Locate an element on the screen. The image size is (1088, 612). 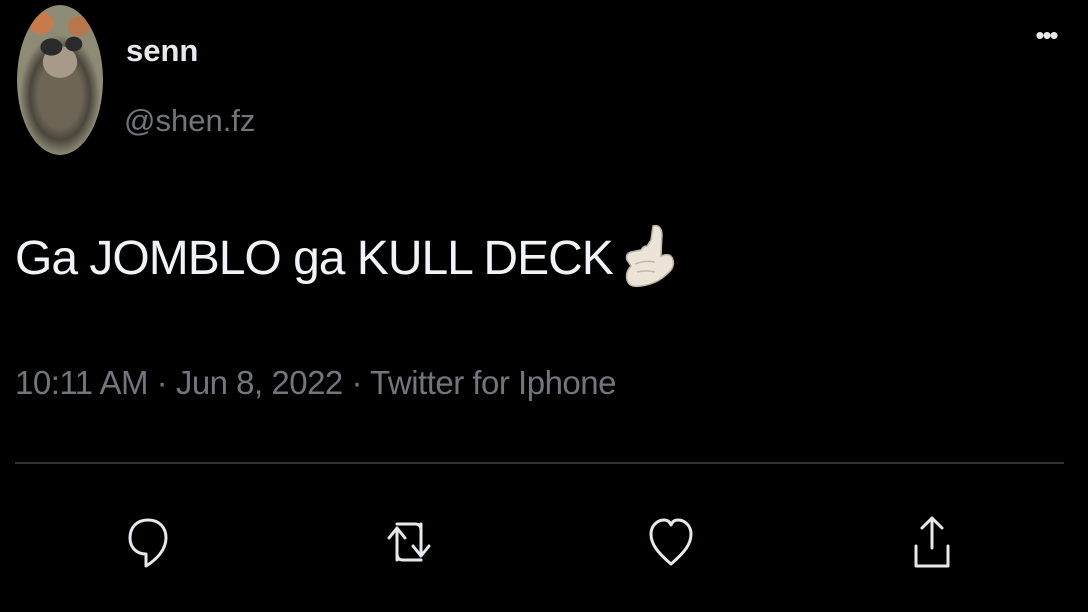
share-icon is located at coordinates (932, 542).